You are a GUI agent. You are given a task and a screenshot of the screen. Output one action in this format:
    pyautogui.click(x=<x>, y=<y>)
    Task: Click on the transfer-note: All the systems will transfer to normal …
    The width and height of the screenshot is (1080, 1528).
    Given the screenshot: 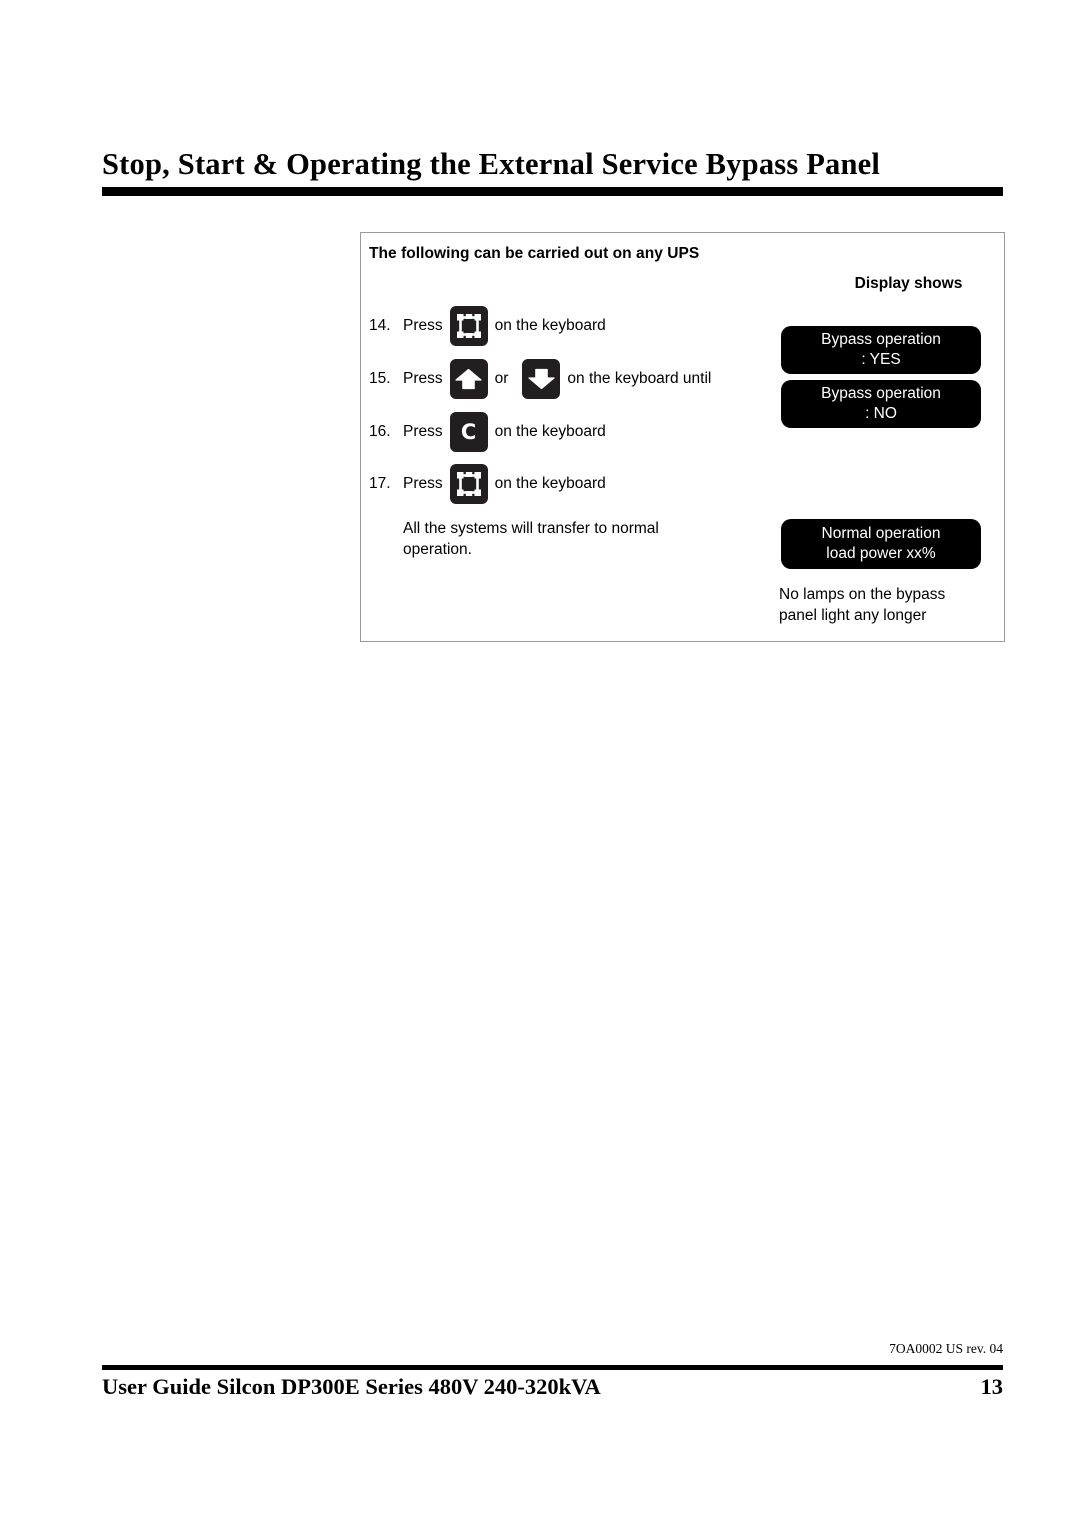 What is the action you would take?
    pyautogui.click(x=531, y=539)
    